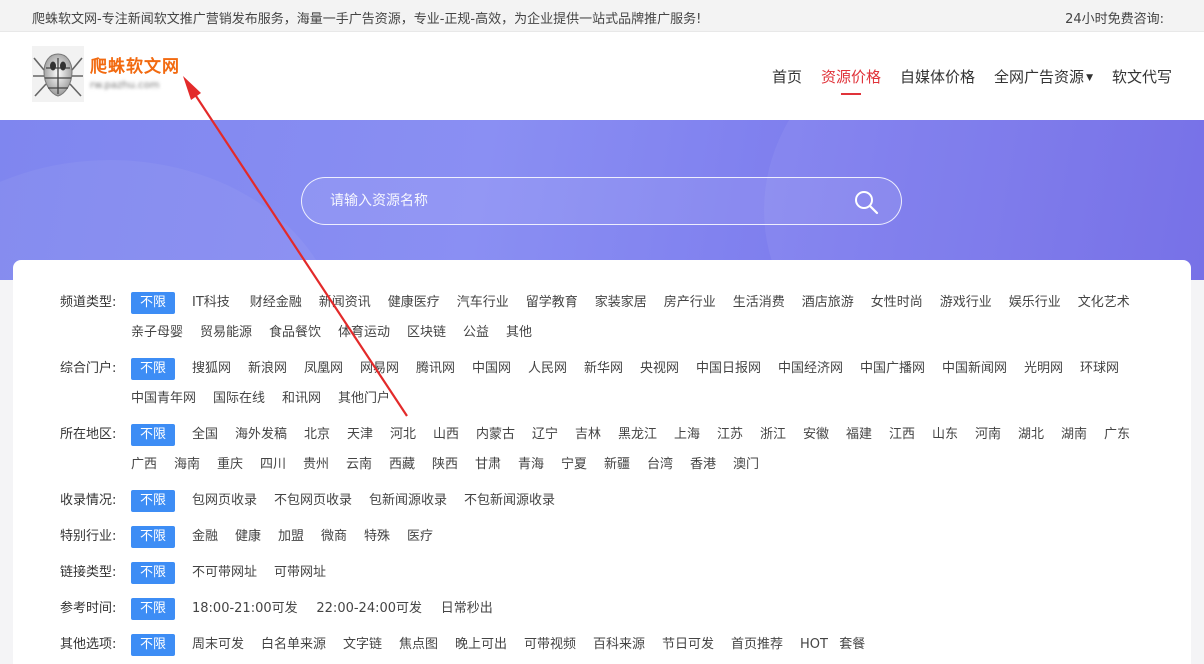 This screenshot has height=664, width=1204. What do you see at coordinates (435, 369) in the screenshot?
I see `filter-option: 腾讯网` at bounding box center [435, 369].